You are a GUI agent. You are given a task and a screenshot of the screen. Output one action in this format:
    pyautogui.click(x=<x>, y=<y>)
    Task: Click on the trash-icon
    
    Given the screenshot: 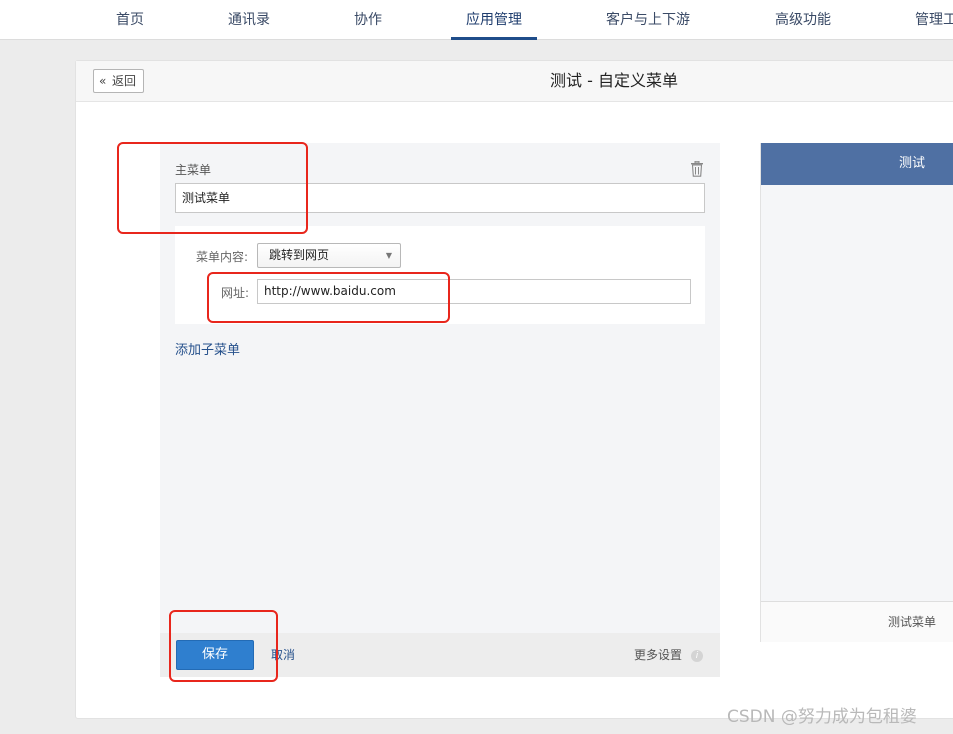 What is the action you would take?
    pyautogui.click(x=698, y=169)
    